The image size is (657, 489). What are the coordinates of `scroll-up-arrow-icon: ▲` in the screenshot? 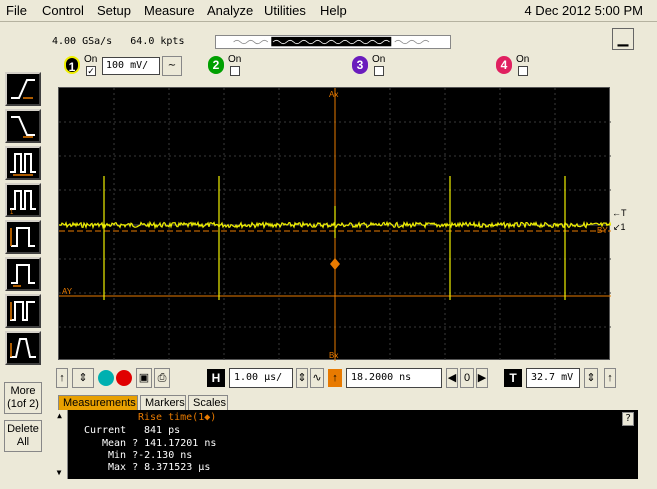 It's located at (59, 415).